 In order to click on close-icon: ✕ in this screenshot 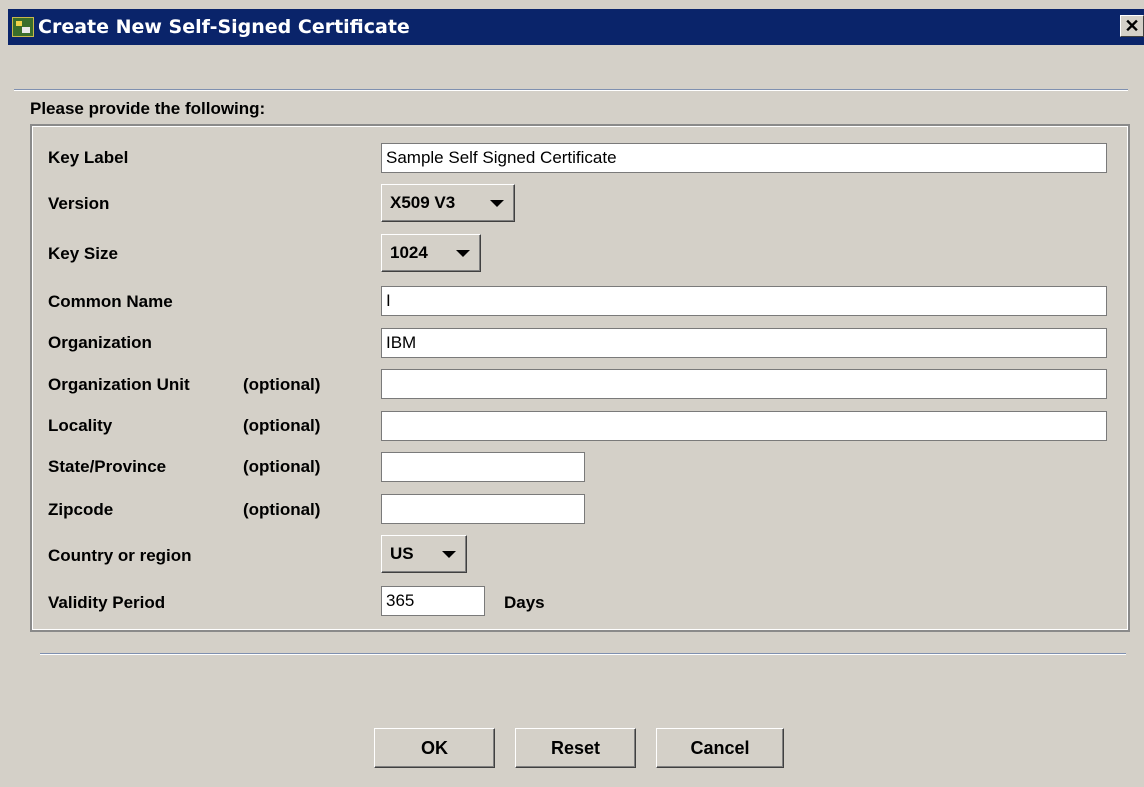, I will do `click(1132, 26)`.